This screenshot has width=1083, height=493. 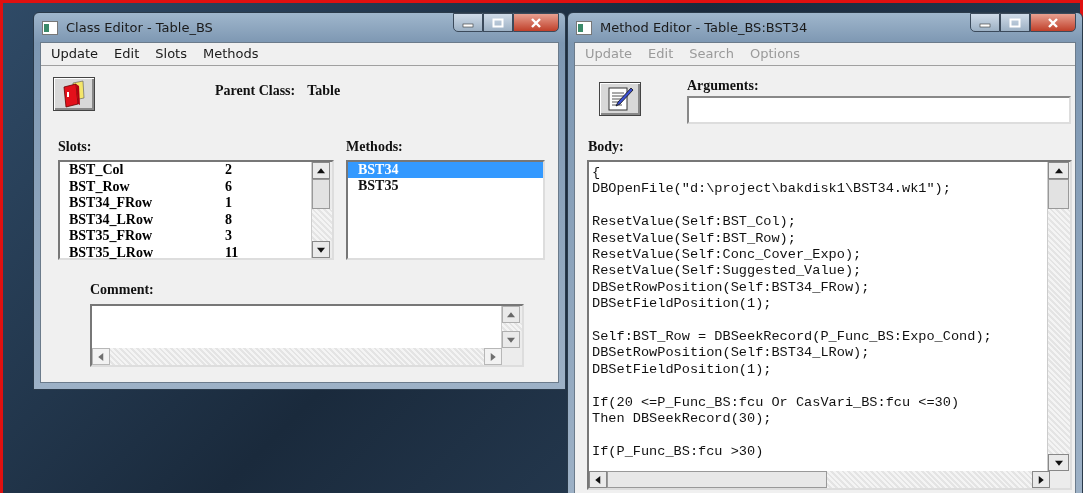 I want to click on methods-label: Methods:, so click(x=375, y=147).